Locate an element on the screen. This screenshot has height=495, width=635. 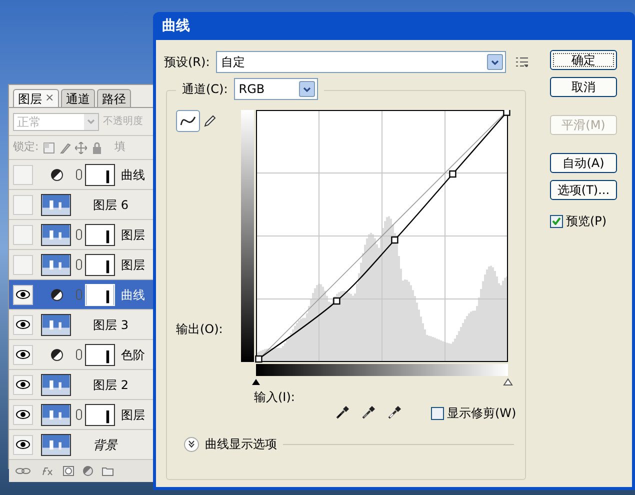
folder-icon is located at coordinates (108, 471).